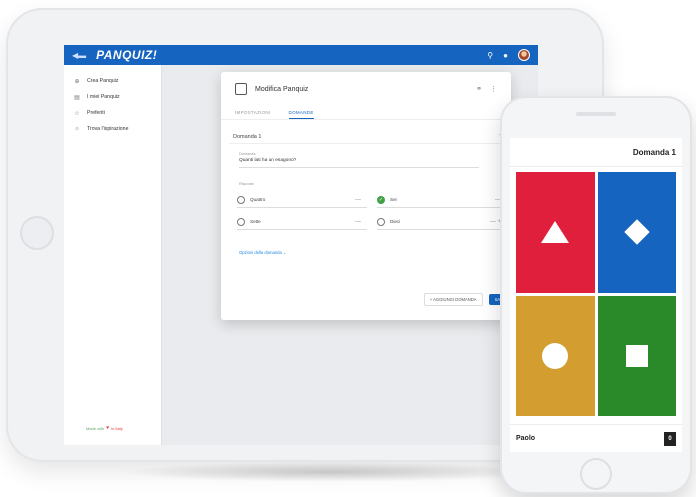 This screenshot has width=696, height=497. I want to click on answer-item: Sette —, so click(302, 222).